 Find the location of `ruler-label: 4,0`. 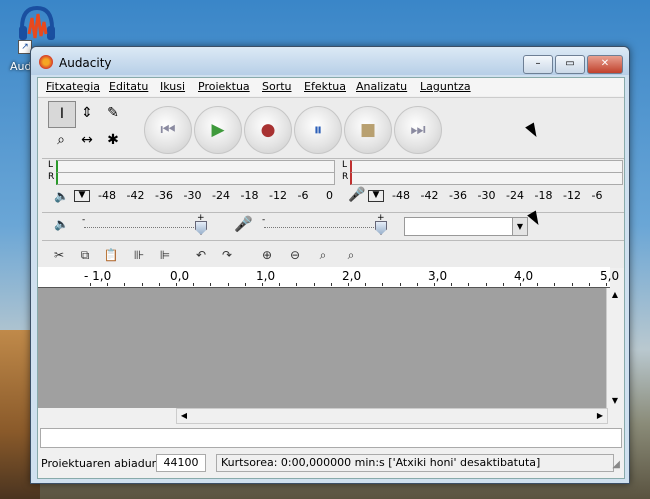

ruler-label: 4,0 is located at coordinates (524, 276).